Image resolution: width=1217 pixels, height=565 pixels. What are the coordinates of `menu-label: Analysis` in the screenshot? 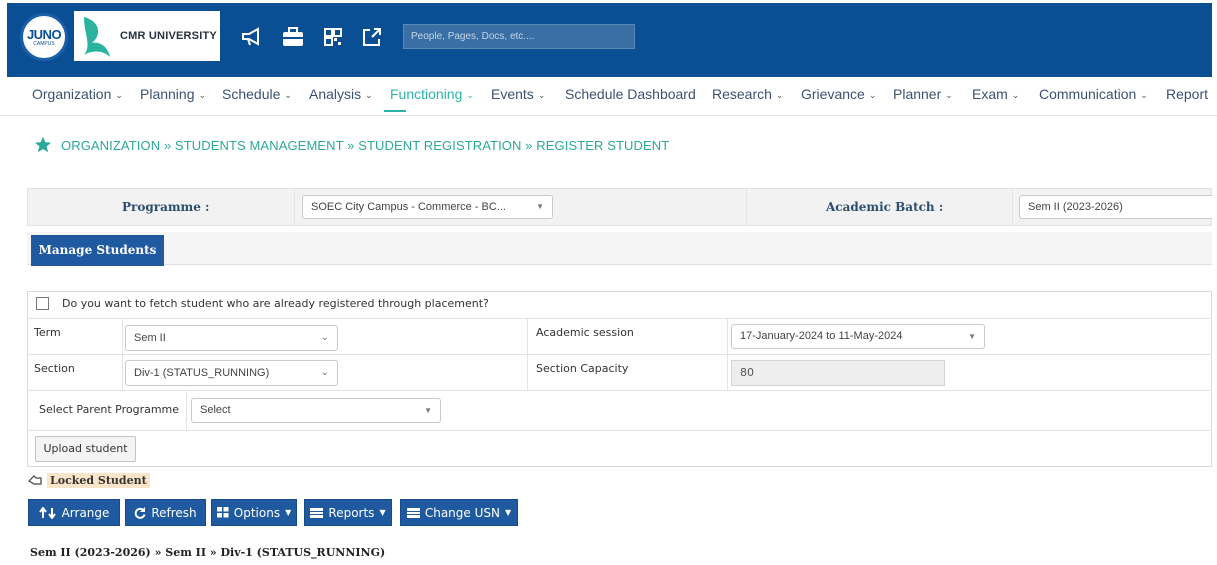 It's located at (335, 94).